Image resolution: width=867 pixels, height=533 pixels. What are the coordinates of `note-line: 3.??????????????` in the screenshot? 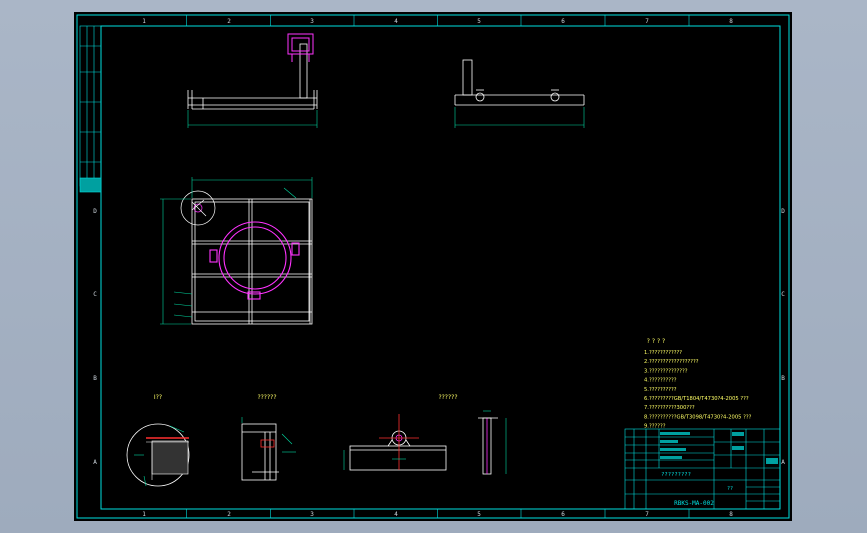 It's located at (666, 371).